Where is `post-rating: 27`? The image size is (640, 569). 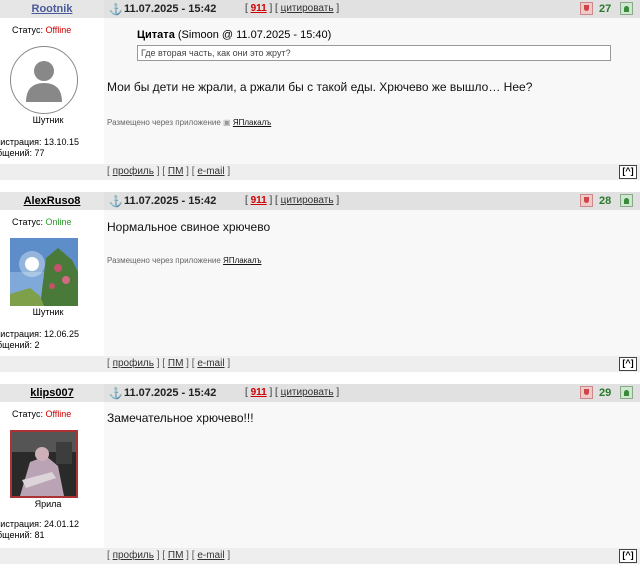
post-rating: 27 is located at coordinates (605, 9).